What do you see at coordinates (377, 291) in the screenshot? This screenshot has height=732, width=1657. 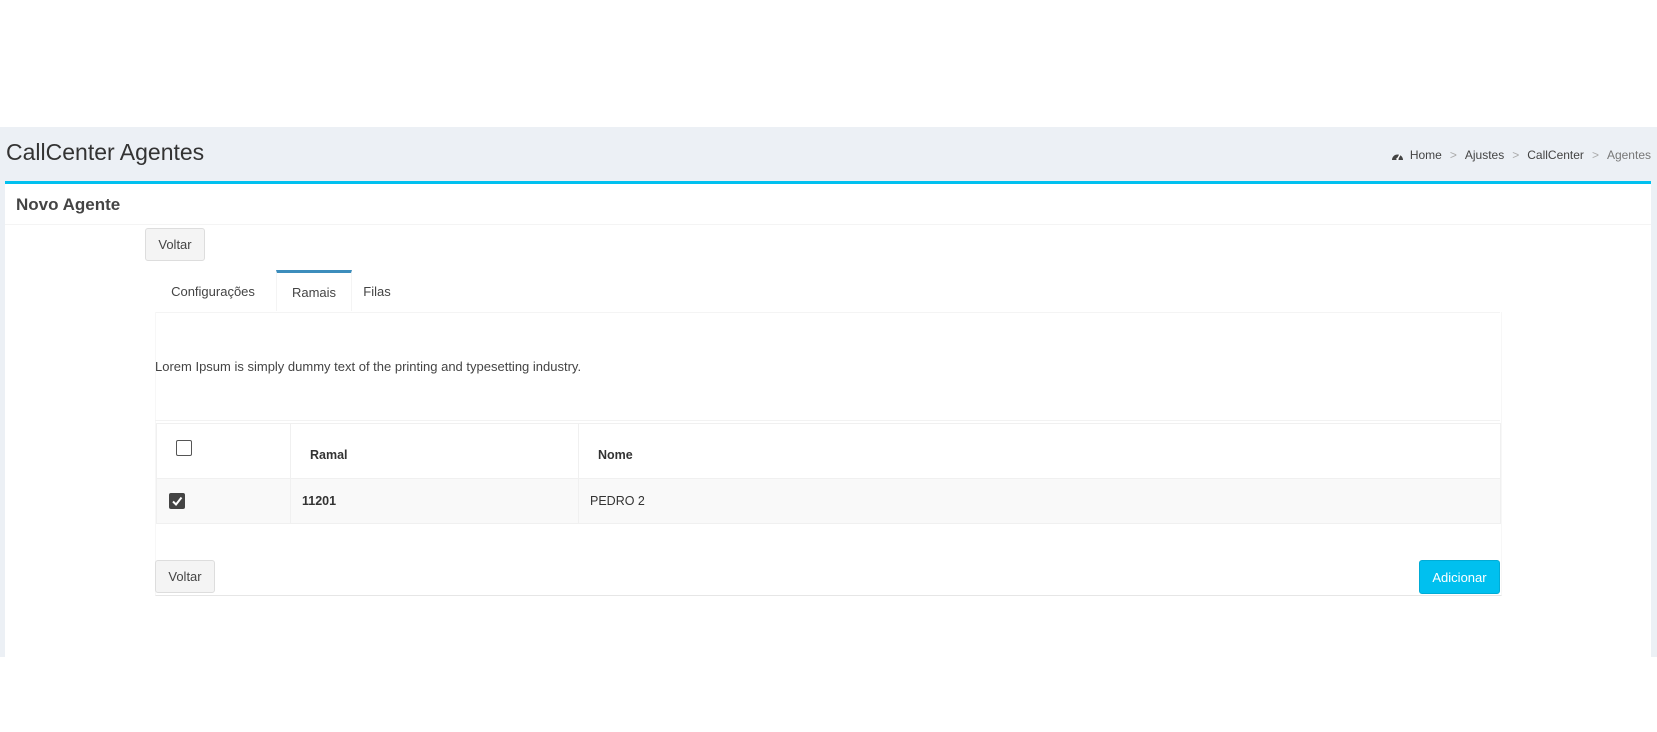 I see `tab-filas: Filas` at bounding box center [377, 291].